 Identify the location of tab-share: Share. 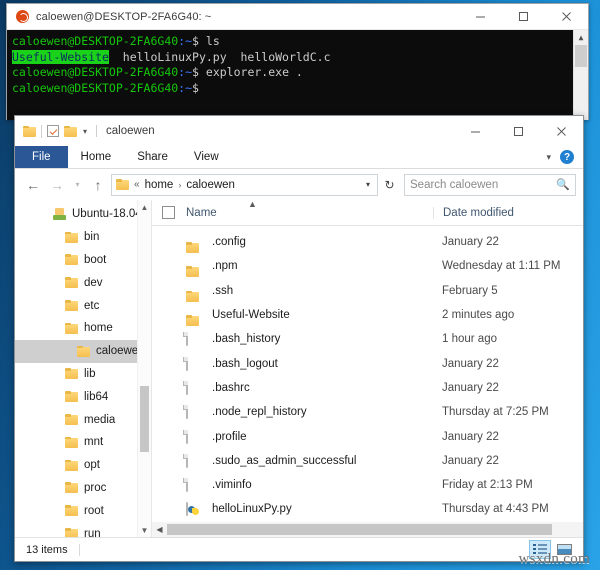
(152, 157).